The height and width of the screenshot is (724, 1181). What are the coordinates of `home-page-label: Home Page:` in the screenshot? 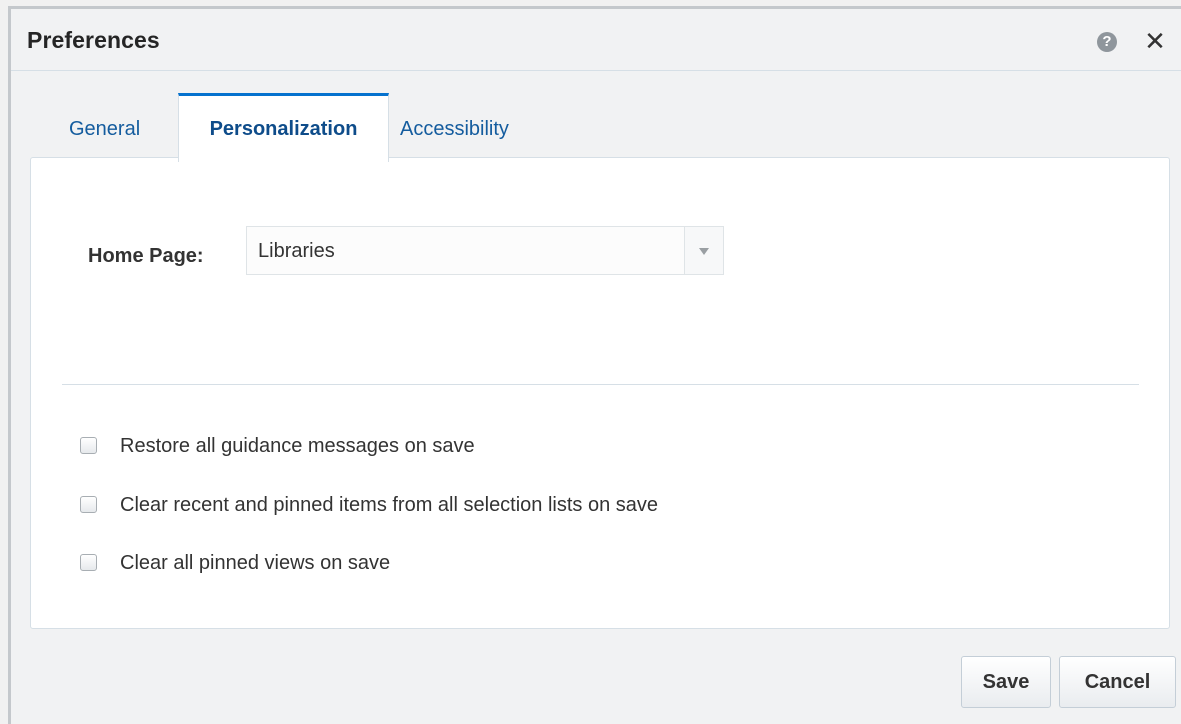 It's located at (146, 256).